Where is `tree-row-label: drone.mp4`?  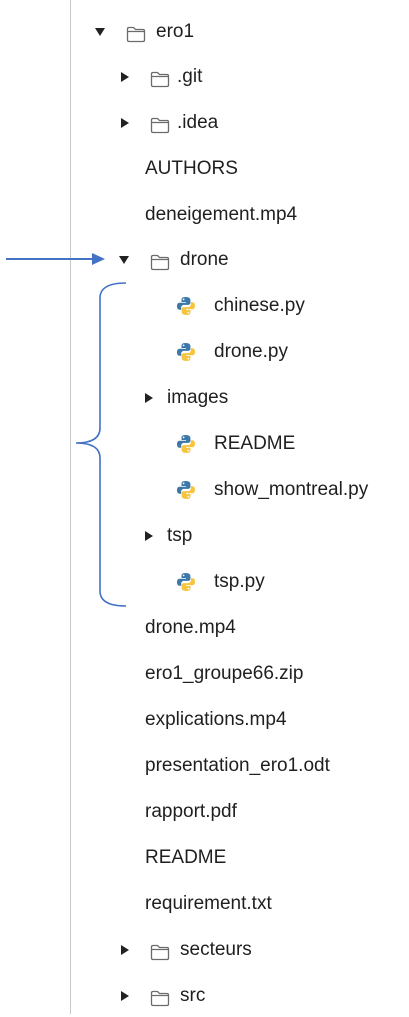
tree-row-label: drone.mp4 is located at coordinates (190, 627).